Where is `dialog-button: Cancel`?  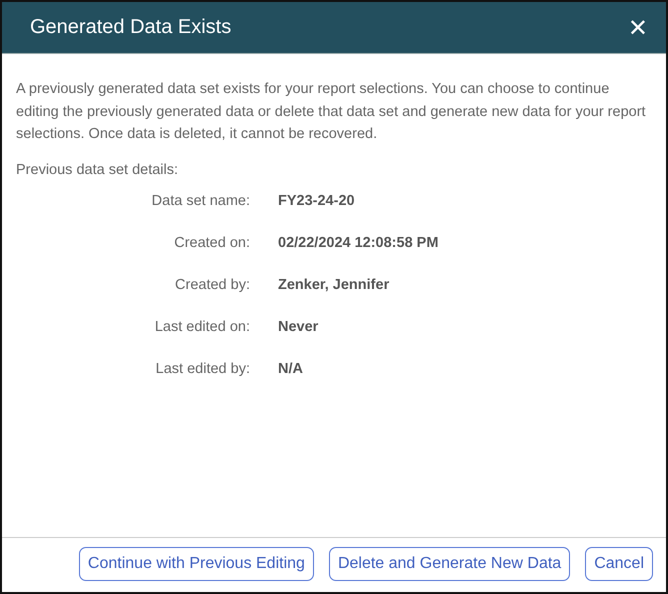 dialog-button: Cancel is located at coordinates (619, 564).